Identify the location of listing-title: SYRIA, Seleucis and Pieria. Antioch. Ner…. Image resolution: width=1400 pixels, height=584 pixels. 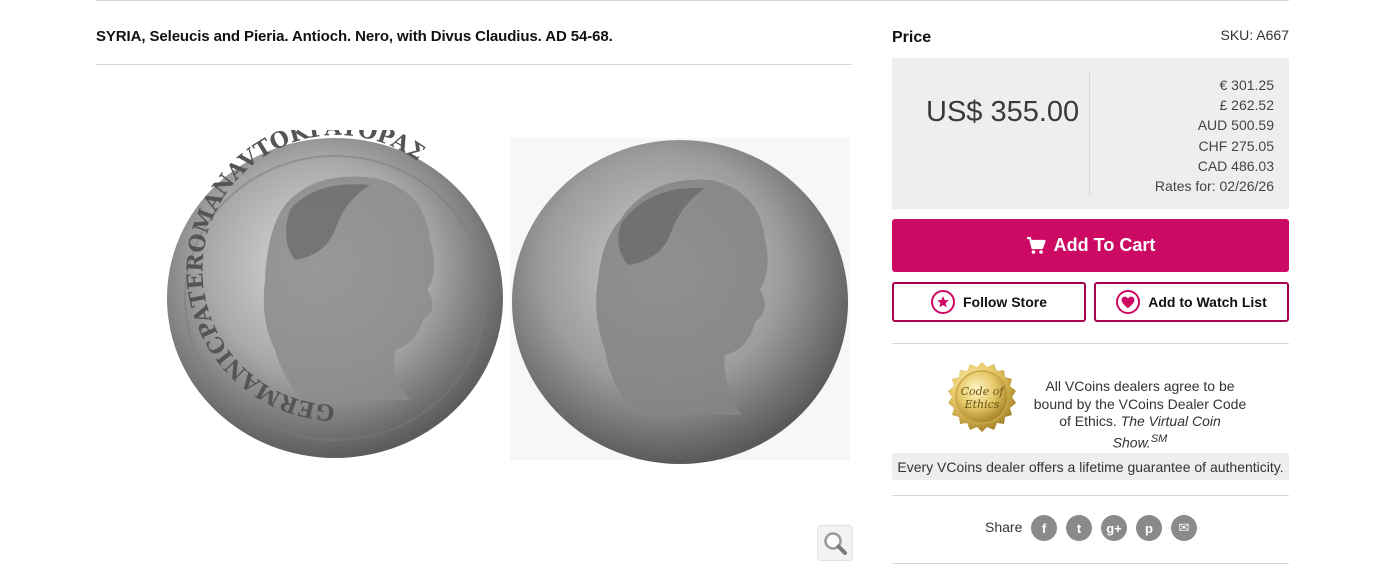
(354, 36).